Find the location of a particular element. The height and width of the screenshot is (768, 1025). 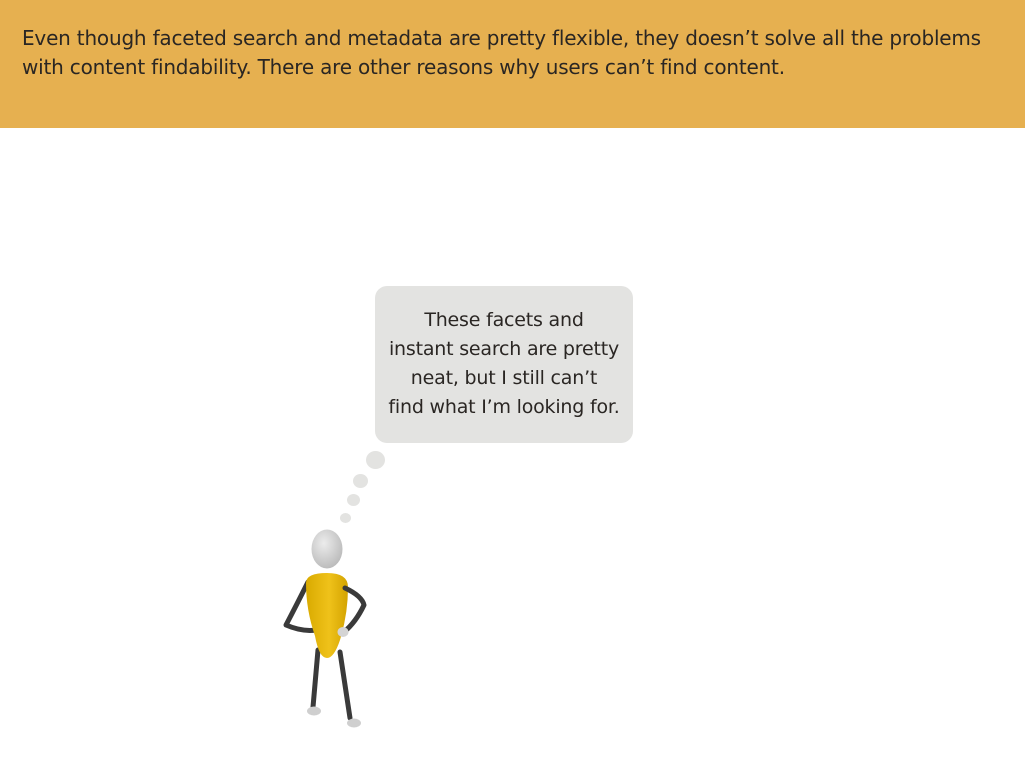

head is located at coordinates (327, 549).